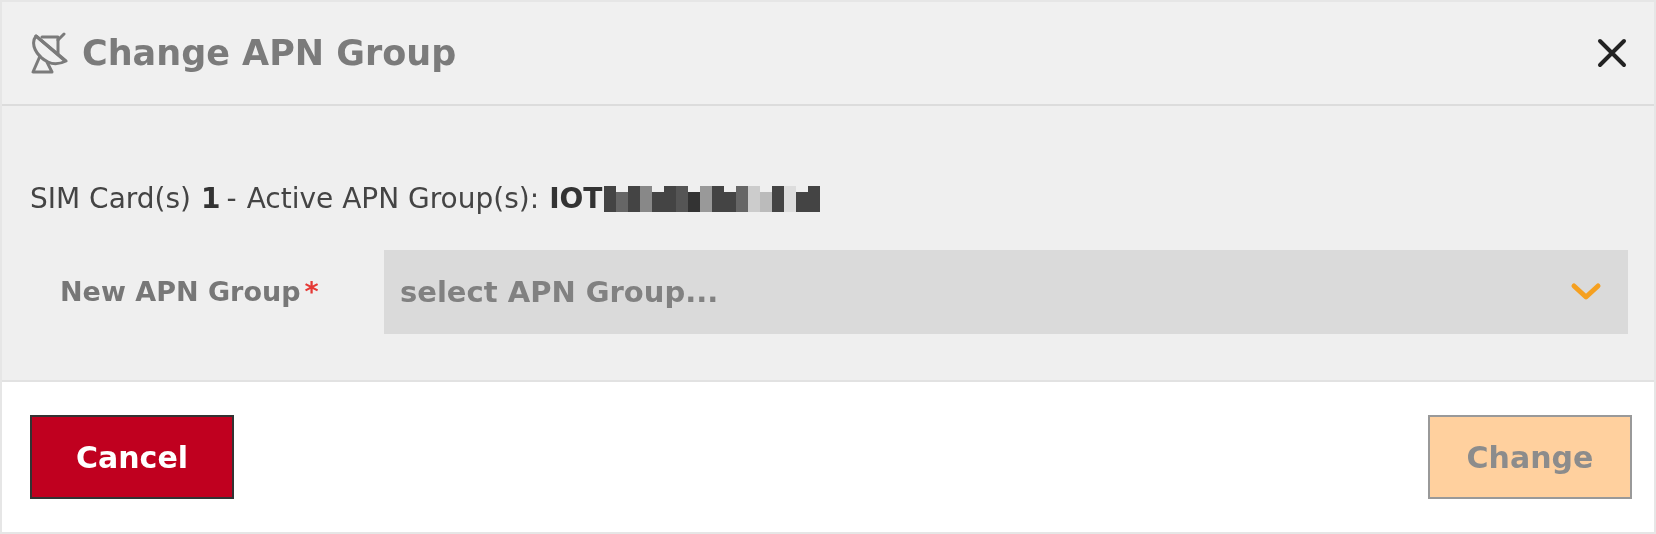 Image resolution: width=1656 pixels, height=534 pixels. I want to click on close-icon, so click(1612, 53).